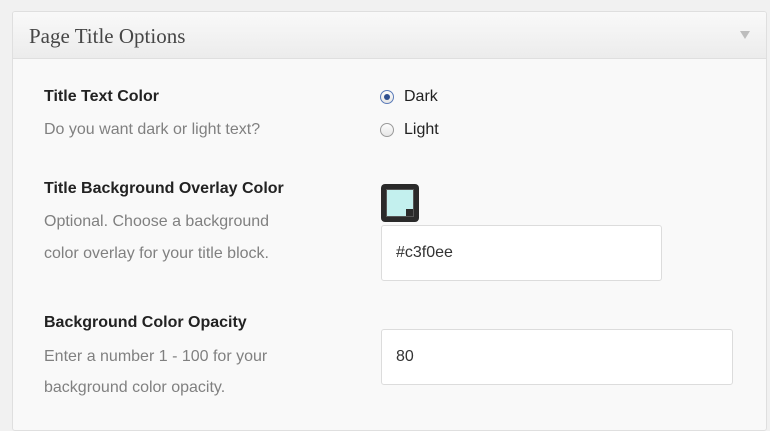 The width and height of the screenshot is (770, 431). What do you see at coordinates (521, 253) in the screenshot?
I see `overlay-color-hex-input` at bounding box center [521, 253].